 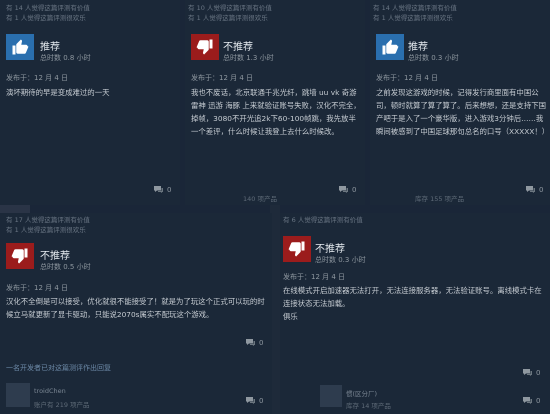 I want to click on hours-played: 总时数 1.3 小时, so click(x=248, y=58).